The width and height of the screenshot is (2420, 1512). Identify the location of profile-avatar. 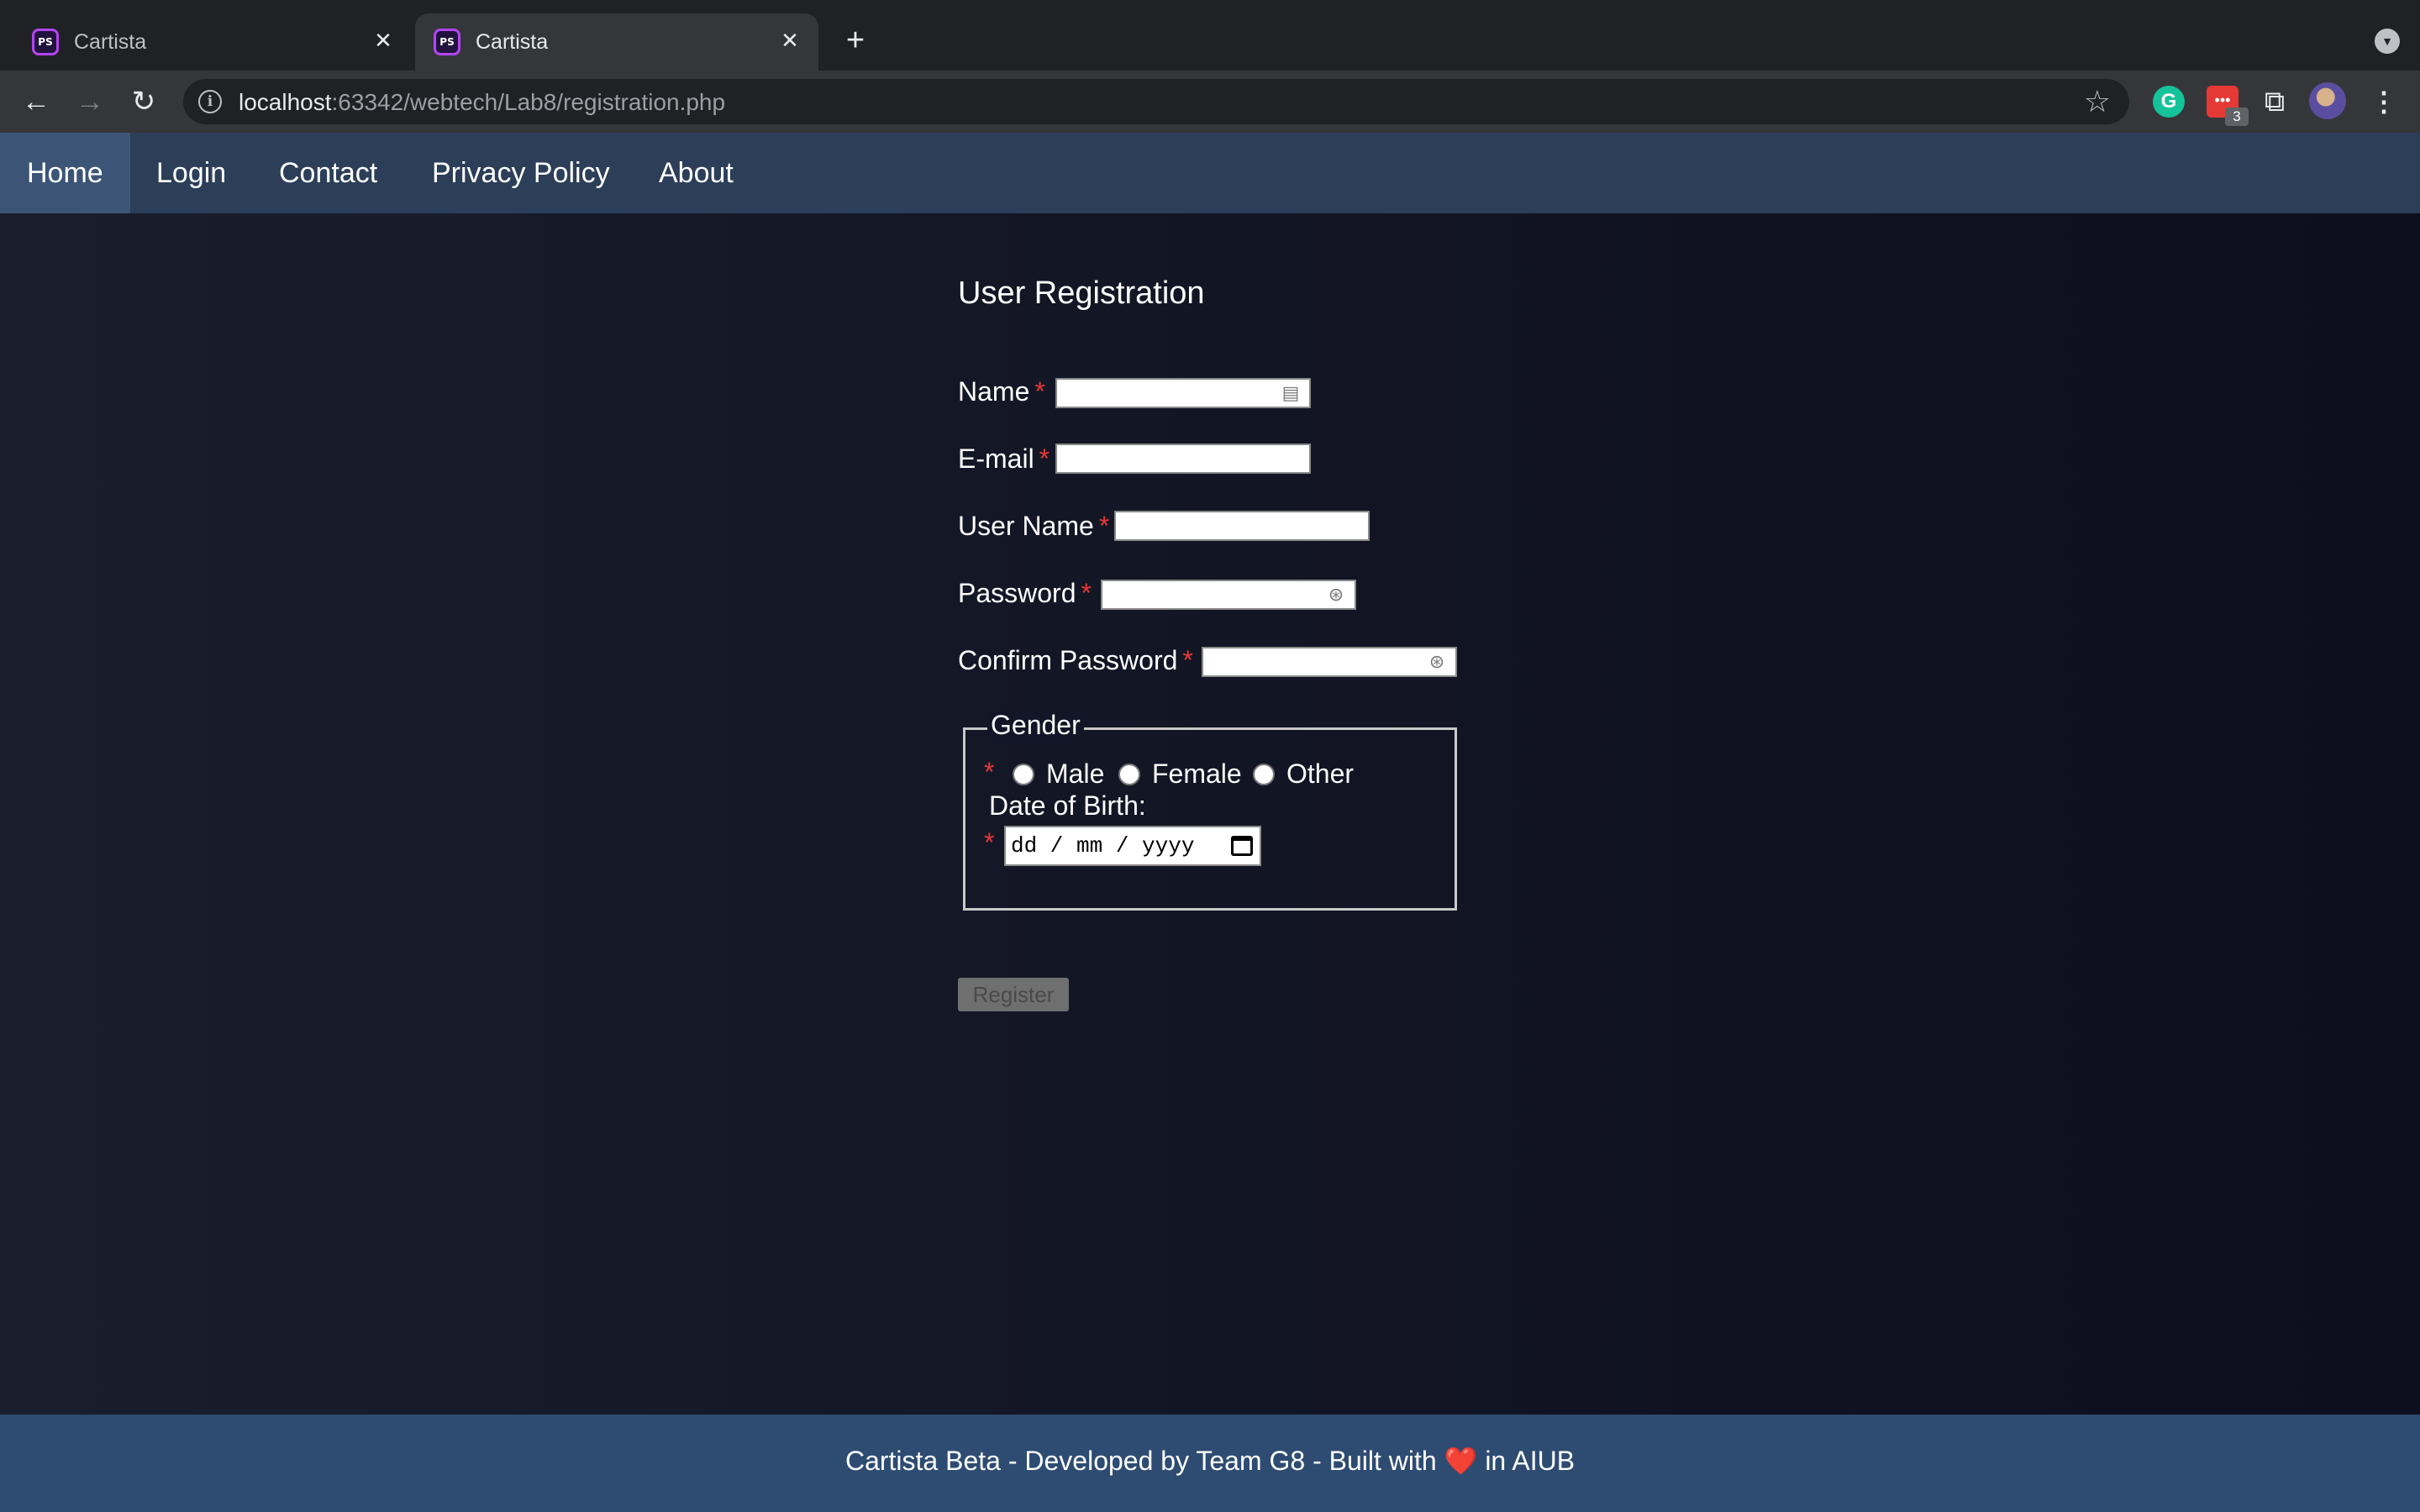
(2328, 100).